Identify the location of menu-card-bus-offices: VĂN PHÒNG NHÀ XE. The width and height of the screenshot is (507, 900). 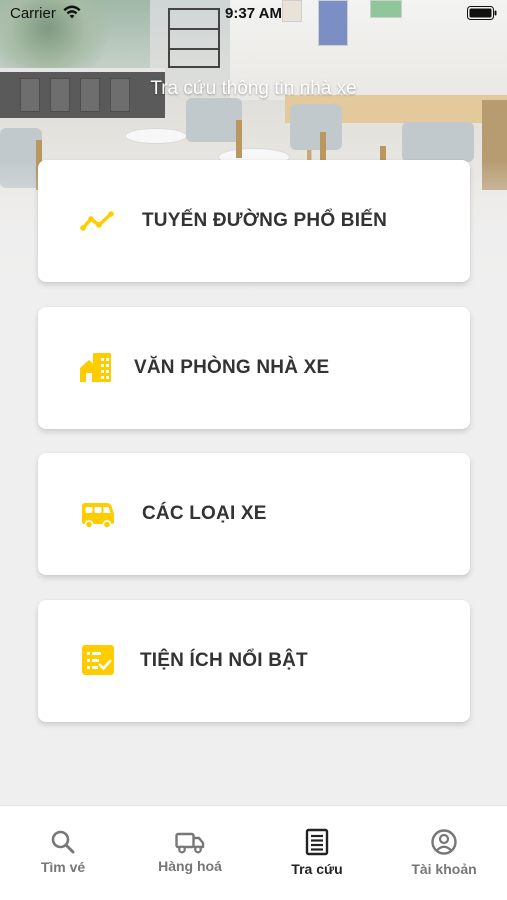
(254, 368).